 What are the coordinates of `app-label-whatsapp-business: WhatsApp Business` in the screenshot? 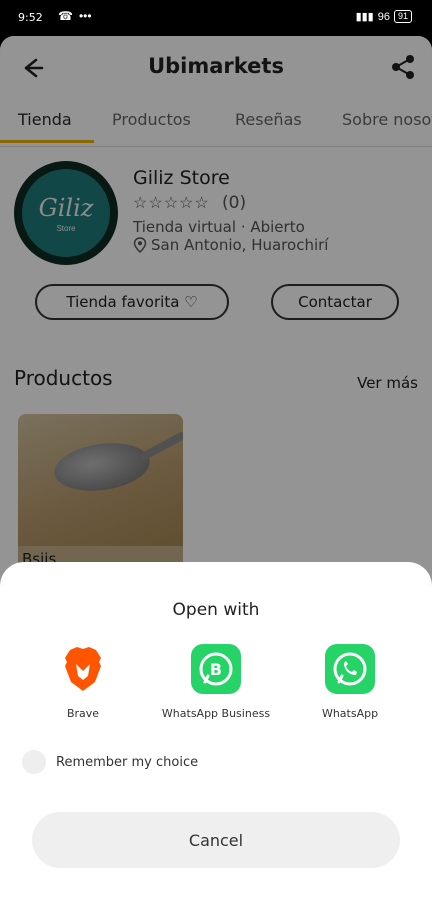 It's located at (216, 713).